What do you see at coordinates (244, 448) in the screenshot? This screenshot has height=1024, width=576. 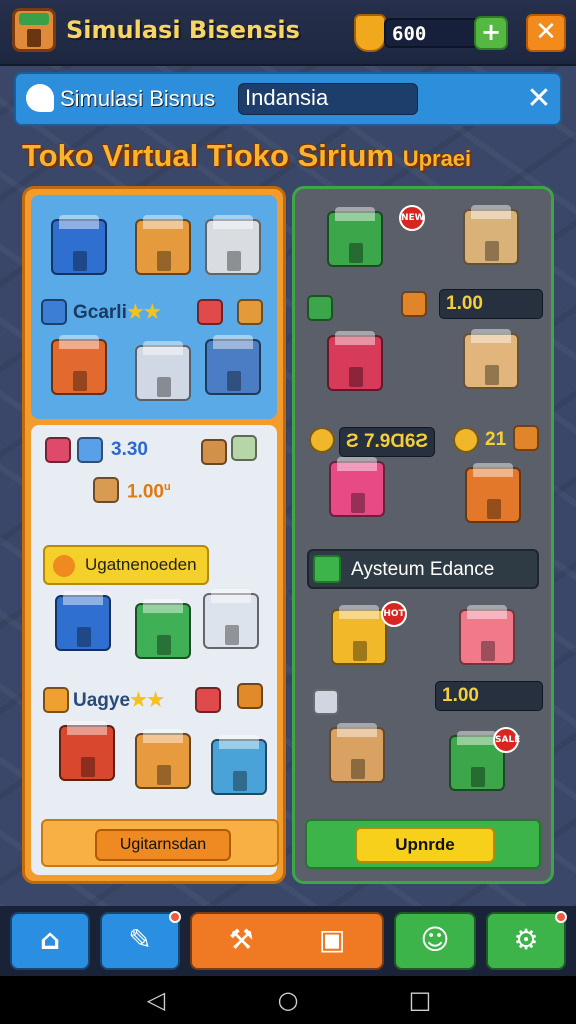 I see `device-icon` at bounding box center [244, 448].